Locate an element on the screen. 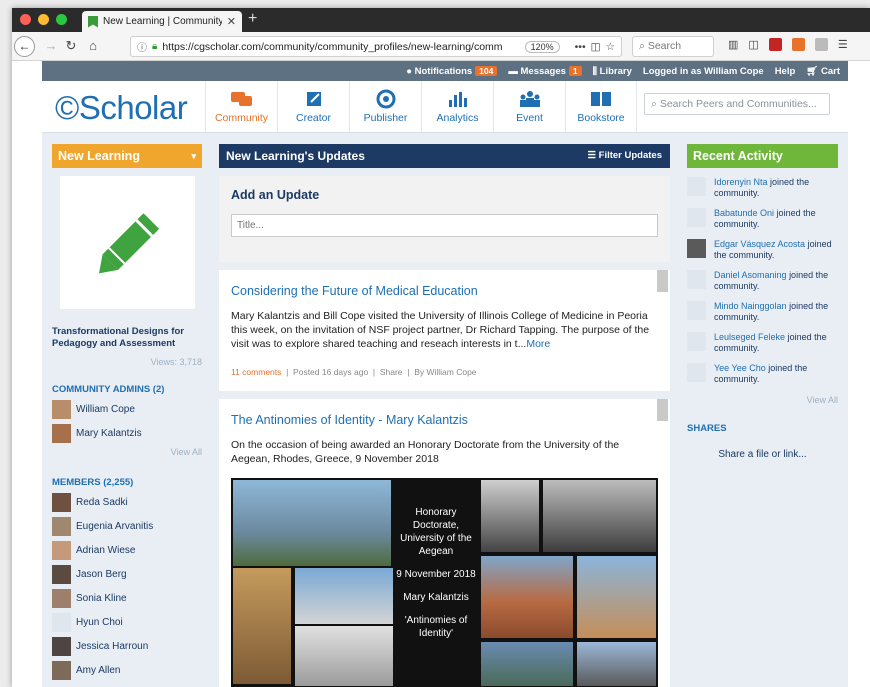  nav-publisher: Publisher is located at coordinates (385, 107).